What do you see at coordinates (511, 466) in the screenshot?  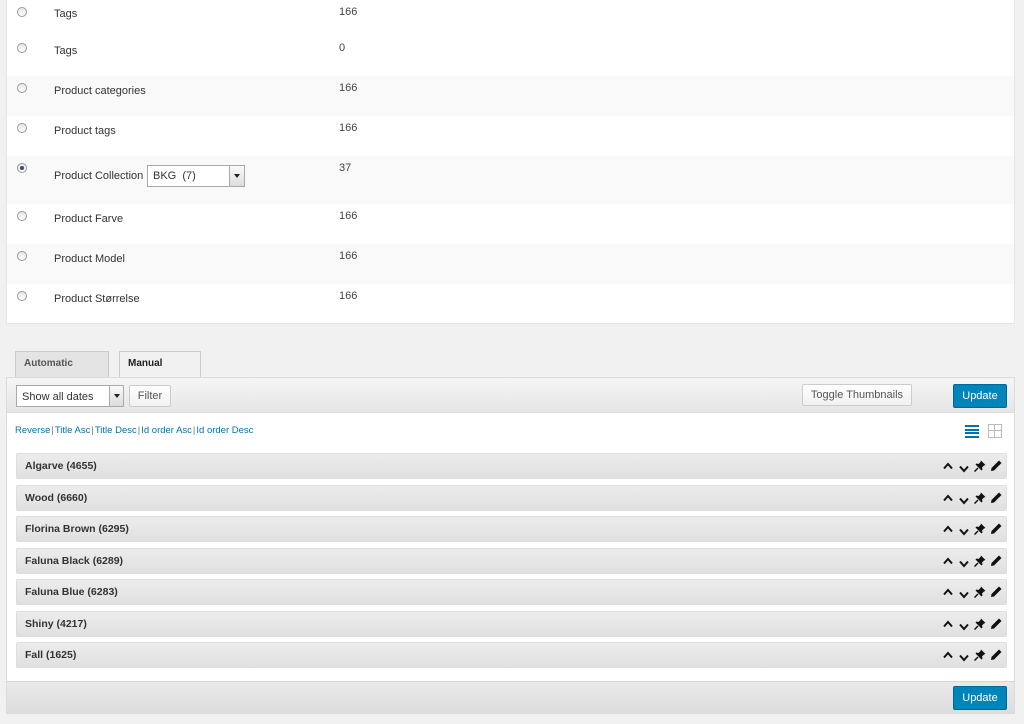 I see `list-item: Algarve (4655)` at bounding box center [511, 466].